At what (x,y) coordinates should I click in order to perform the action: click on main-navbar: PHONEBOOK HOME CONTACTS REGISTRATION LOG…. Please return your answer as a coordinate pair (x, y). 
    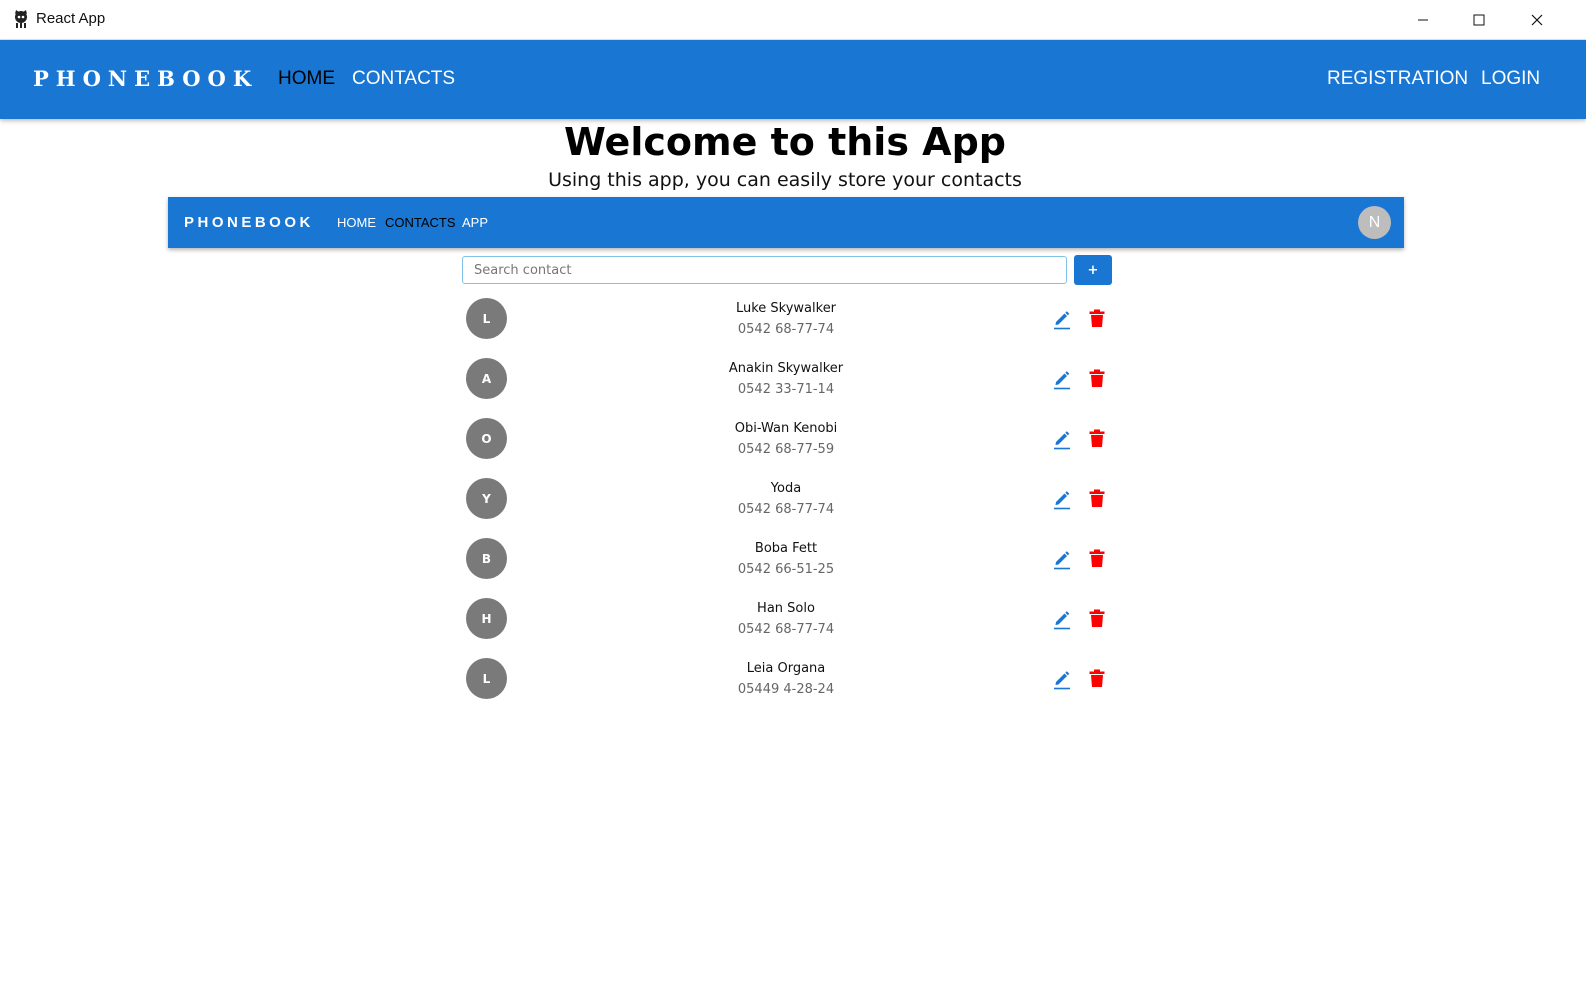
    Looking at the image, I should click on (793, 79).